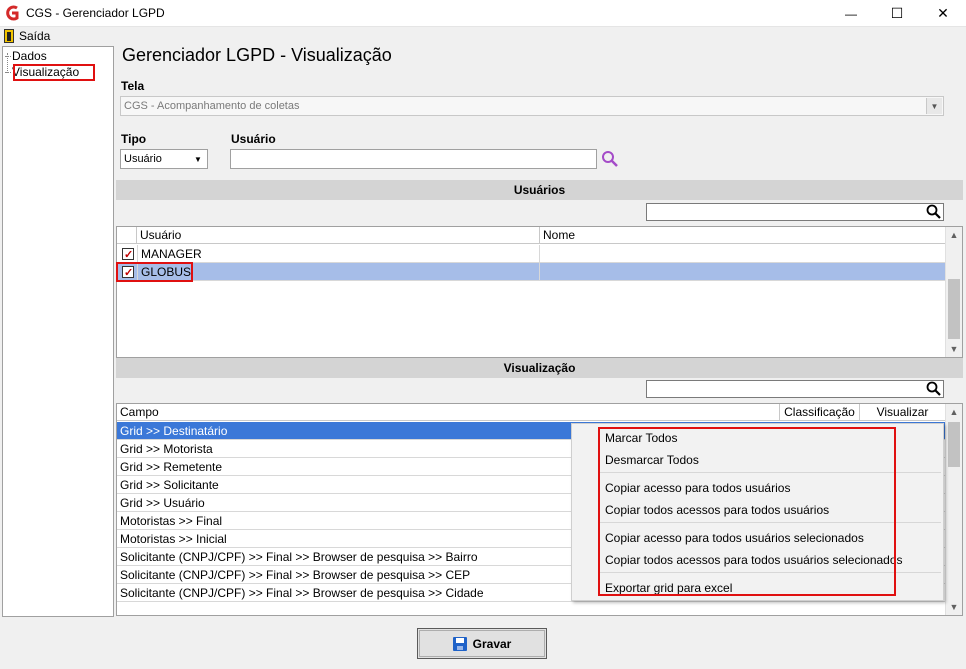 This screenshot has height=669, width=966. What do you see at coordinates (338, 272) in the screenshot?
I see `cell-usuario: GLOBUS` at bounding box center [338, 272].